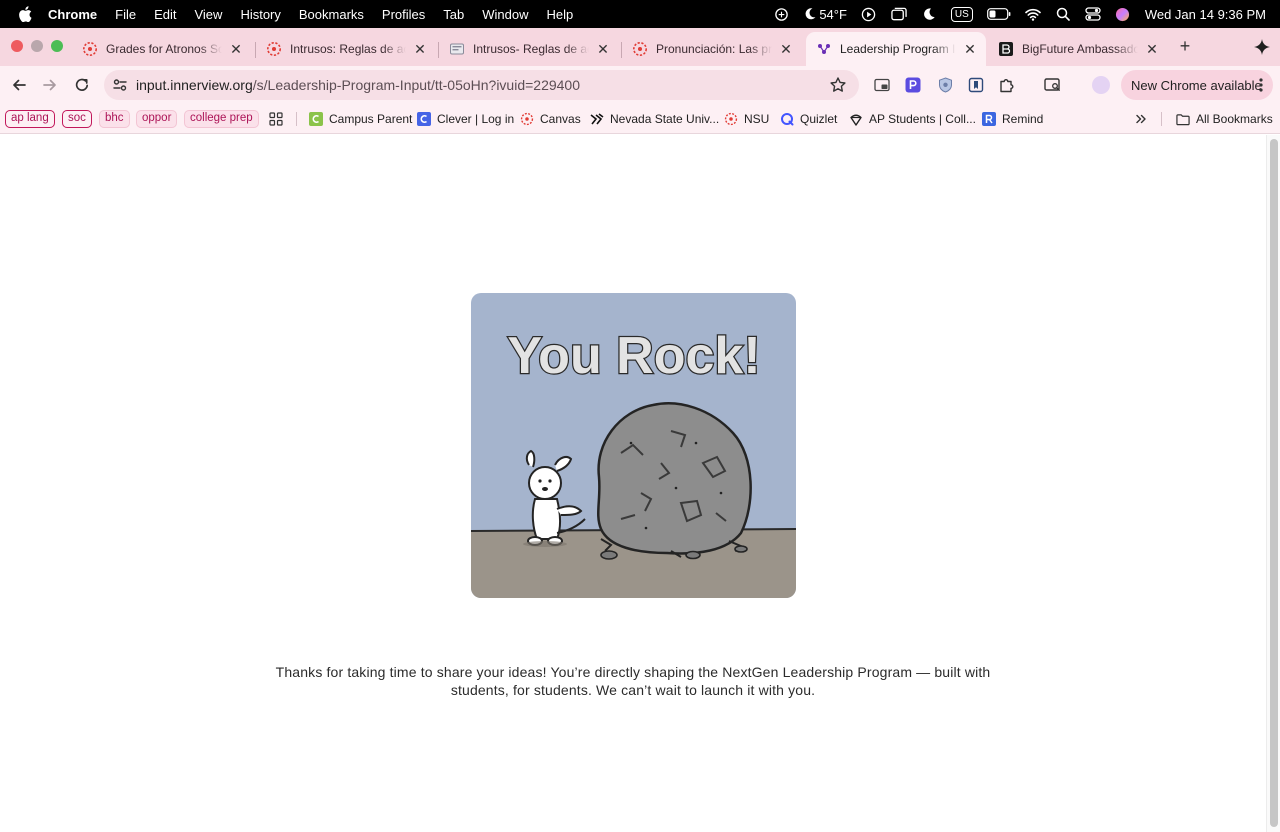 The image size is (1280, 832). What do you see at coordinates (961, 14) in the screenshot?
I see `input-source-badge: US` at bounding box center [961, 14].